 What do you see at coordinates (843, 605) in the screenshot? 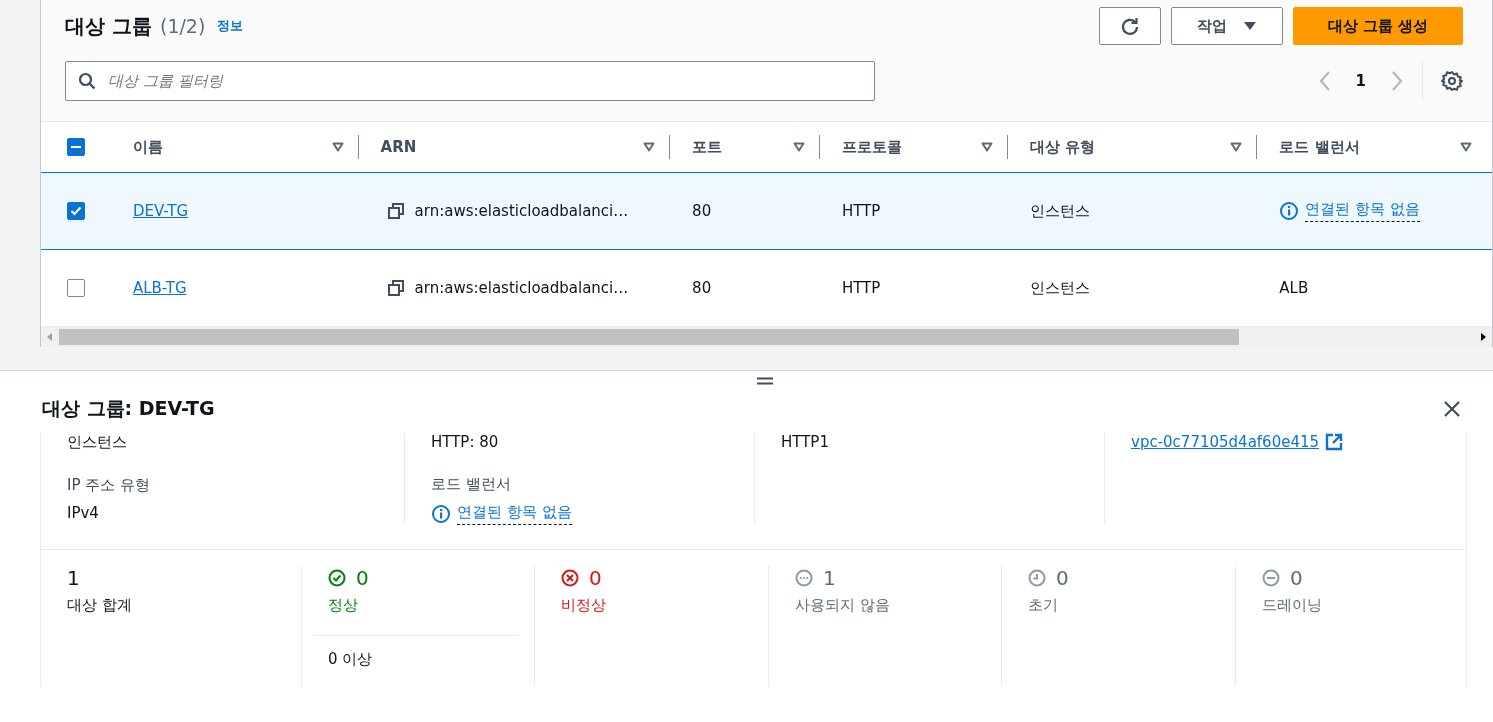
I see `status-label: 사용되지 않음` at bounding box center [843, 605].